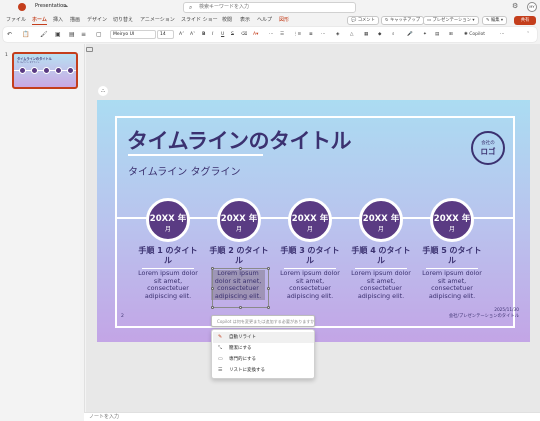 The image size is (540, 421). What do you see at coordinates (239, 256) in the screenshot?
I see `milestone-step-title: 手順 2 のタイトル` at bounding box center [239, 256].